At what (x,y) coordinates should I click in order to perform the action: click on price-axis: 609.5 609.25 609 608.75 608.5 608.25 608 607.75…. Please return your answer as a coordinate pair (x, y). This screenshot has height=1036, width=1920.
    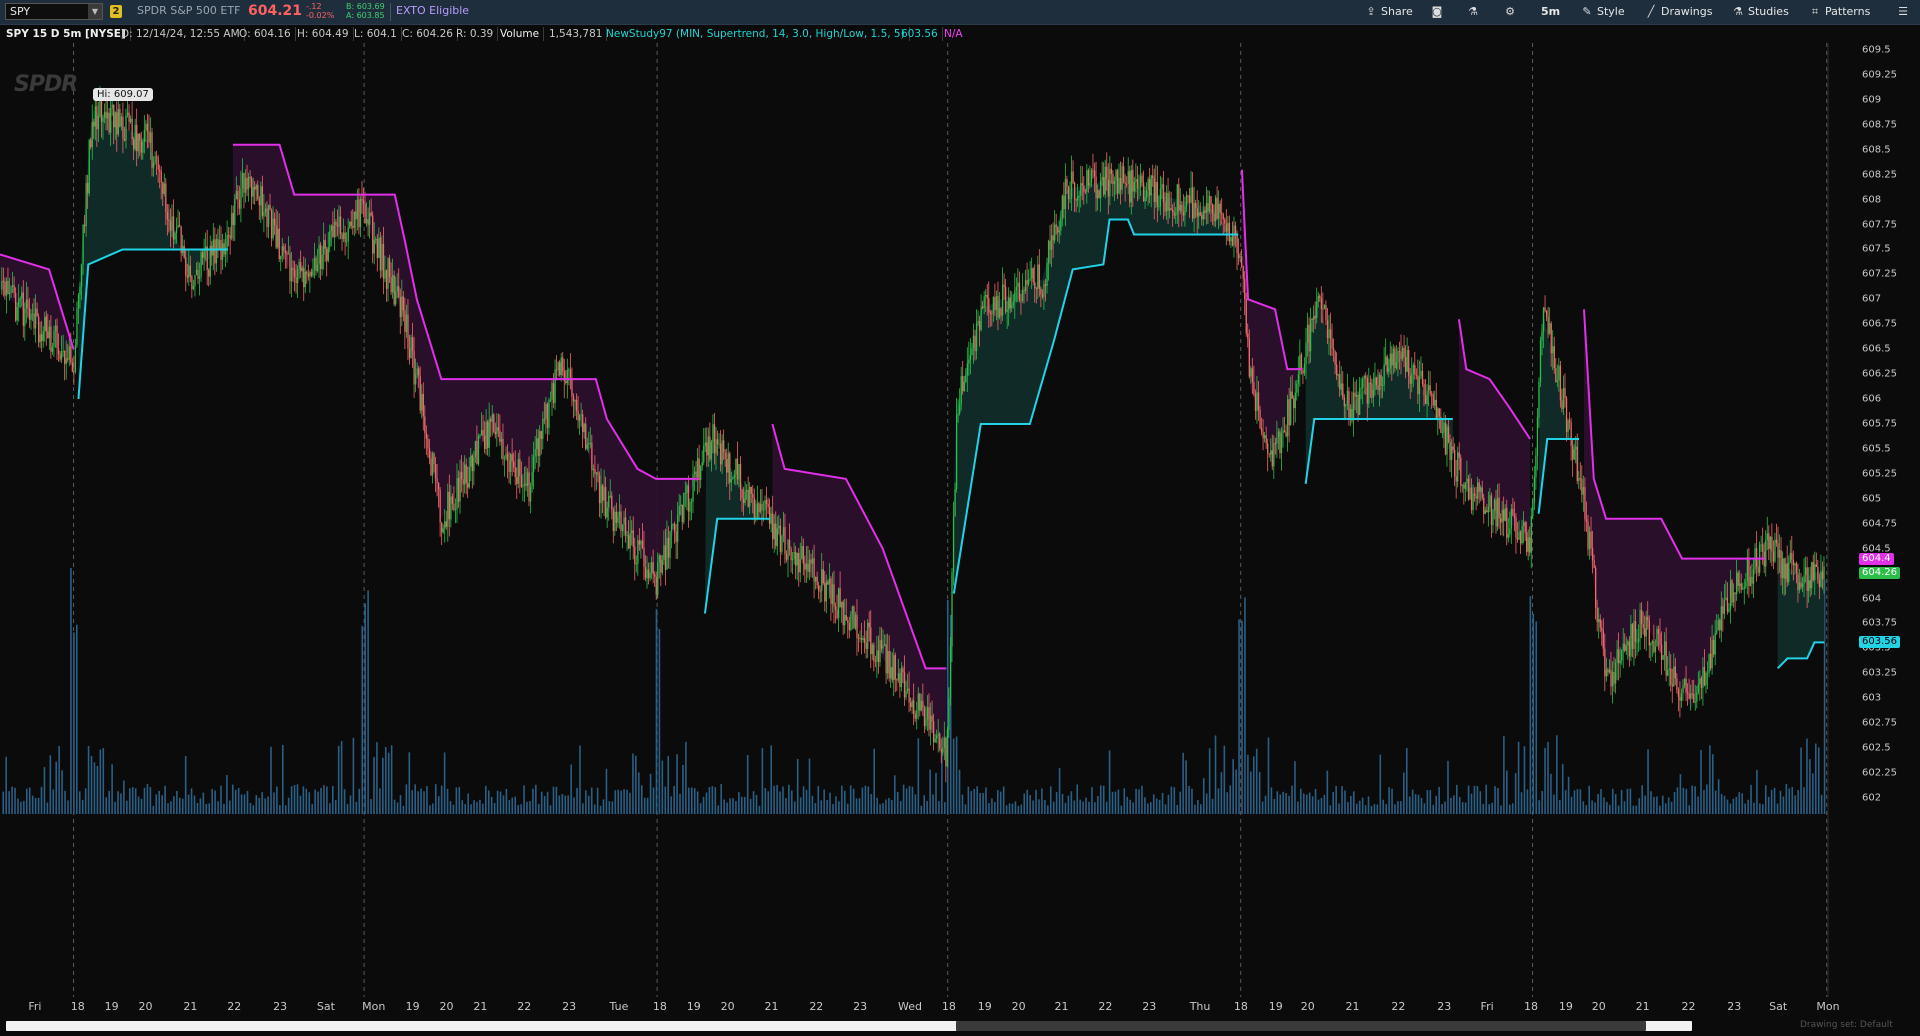
    Looking at the image, I should click on (1874, 520).